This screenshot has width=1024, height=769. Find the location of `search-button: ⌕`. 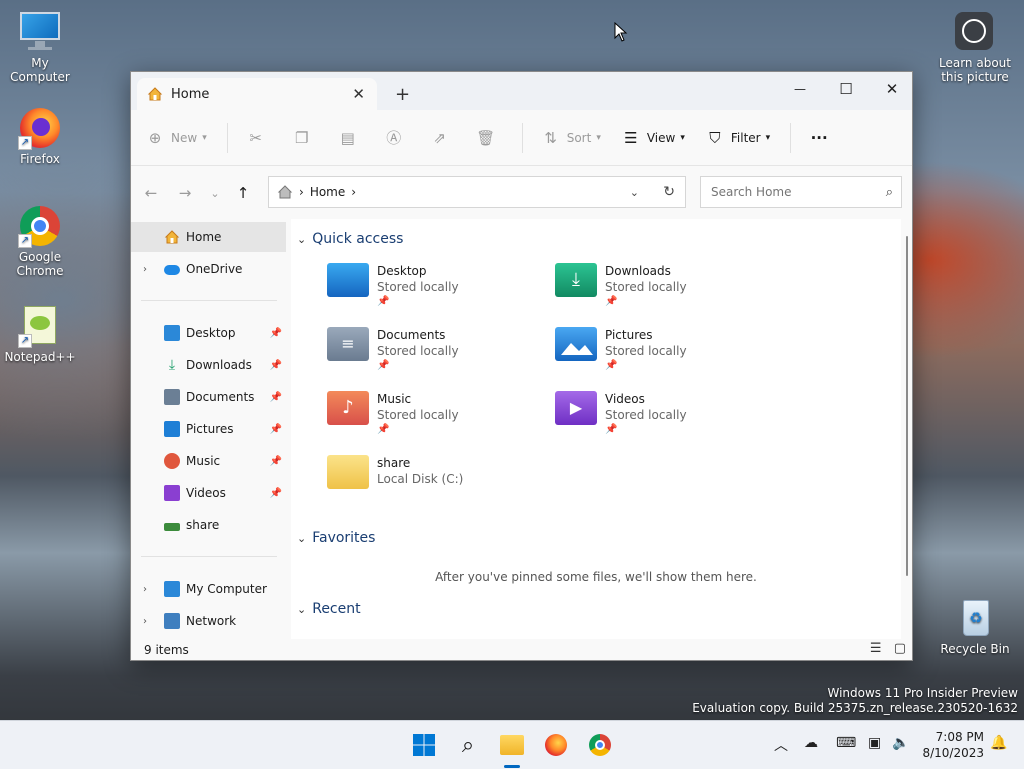

search-button: ⌕ is located at coordinates (468, 745).